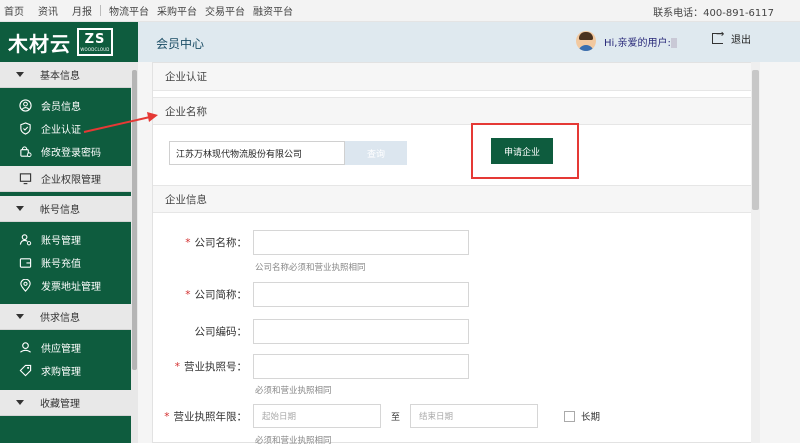  What do you see at coordinates (210, 416) in the screenshot?
I see `license-term-label: 营业执照年限：` at bounding box center [210, 416].